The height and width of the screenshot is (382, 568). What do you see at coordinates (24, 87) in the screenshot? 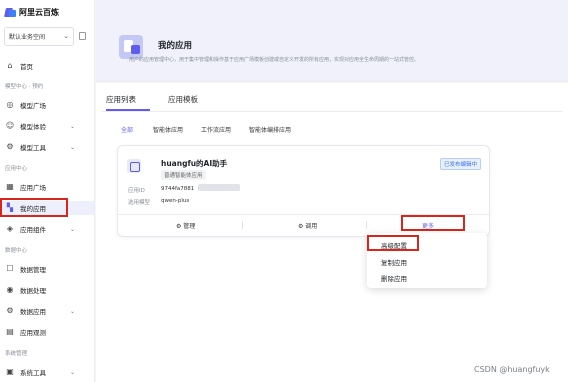
I see `nav-group-model-center: 模型中心 · 预约` at bounding box center [24, 87].